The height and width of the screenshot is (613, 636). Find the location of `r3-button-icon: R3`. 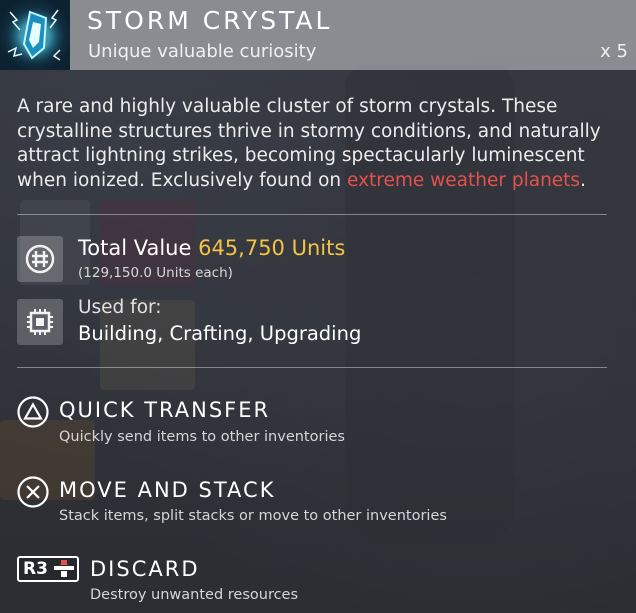

r3-button-icon: R3 is located at coordinates (48, 569).